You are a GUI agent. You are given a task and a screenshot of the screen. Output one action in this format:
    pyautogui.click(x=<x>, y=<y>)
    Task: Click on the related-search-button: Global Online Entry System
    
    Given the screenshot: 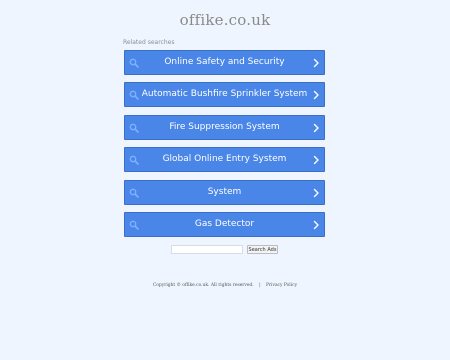 What is the action you would take?
    pyautogui.click(x=224, y=160)
    